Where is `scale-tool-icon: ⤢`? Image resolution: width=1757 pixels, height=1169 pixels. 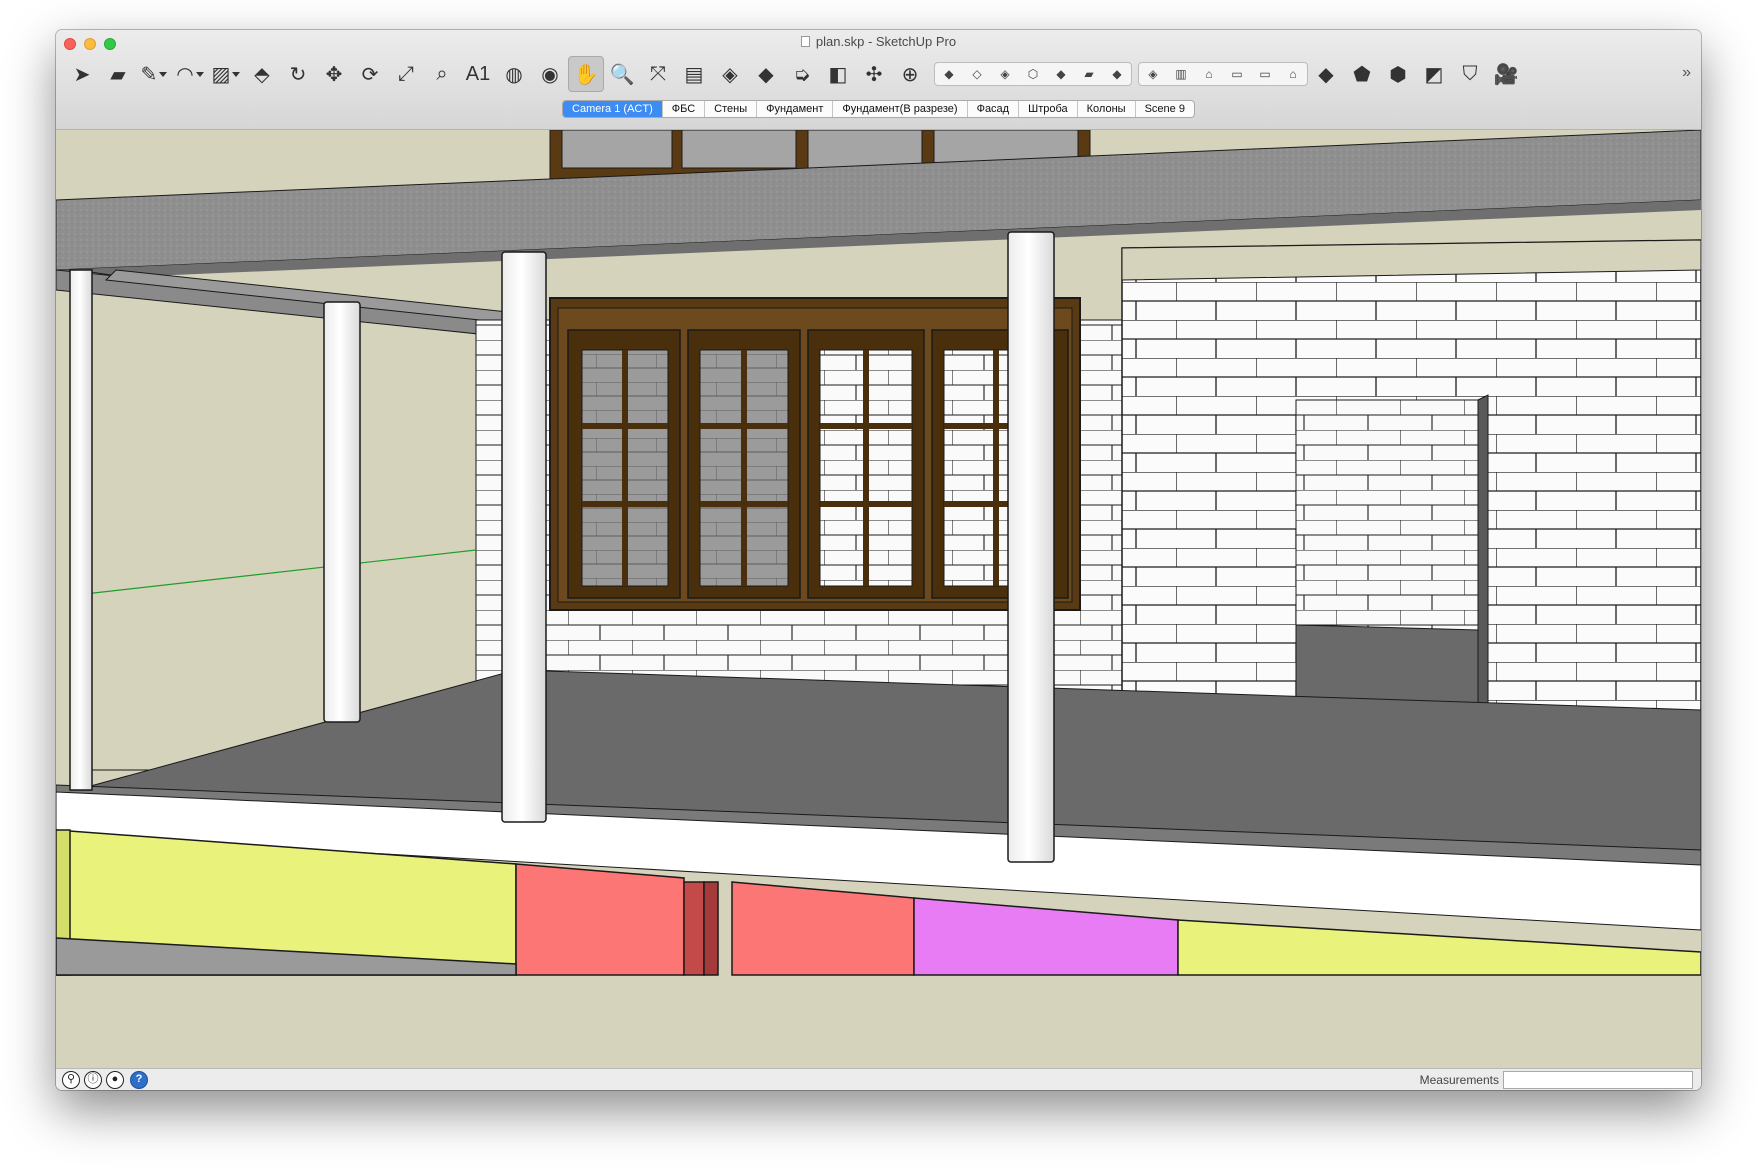 scale-tool-icon: ⤢ is located at coordinates (406, 73).